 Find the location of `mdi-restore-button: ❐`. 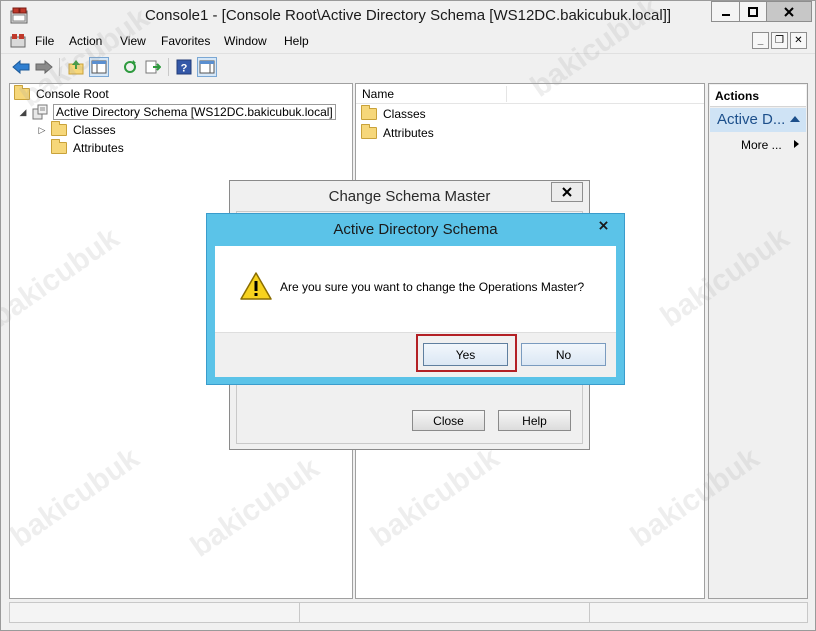

mdi-restore-button: ❐ is located at coordinates (779, 40).